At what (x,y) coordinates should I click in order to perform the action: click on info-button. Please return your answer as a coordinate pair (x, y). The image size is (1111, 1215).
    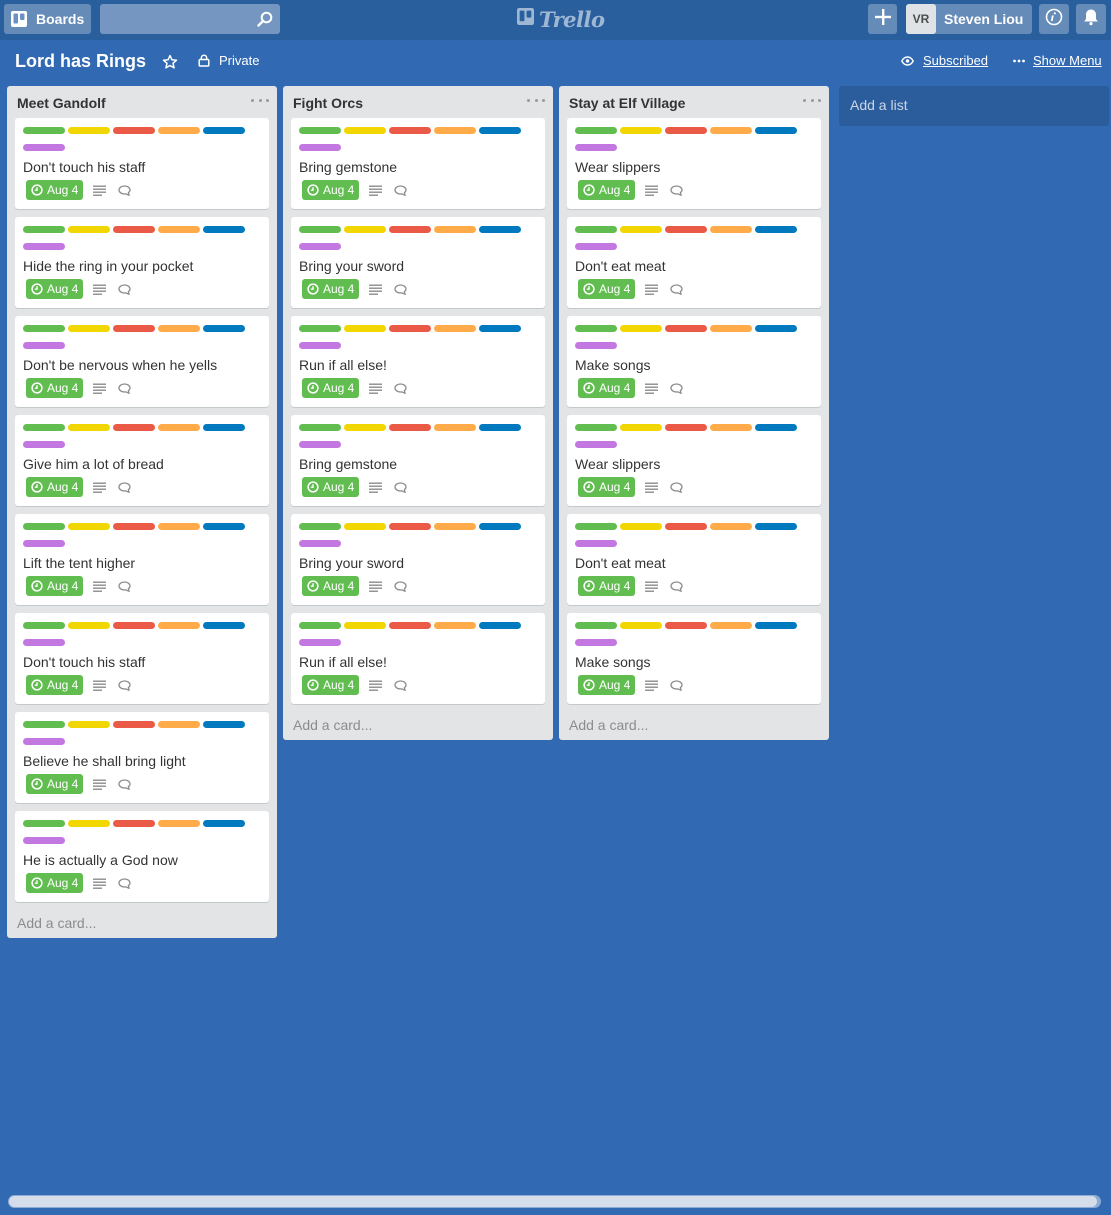
    Looking at the image, I should click on (1054, 19).